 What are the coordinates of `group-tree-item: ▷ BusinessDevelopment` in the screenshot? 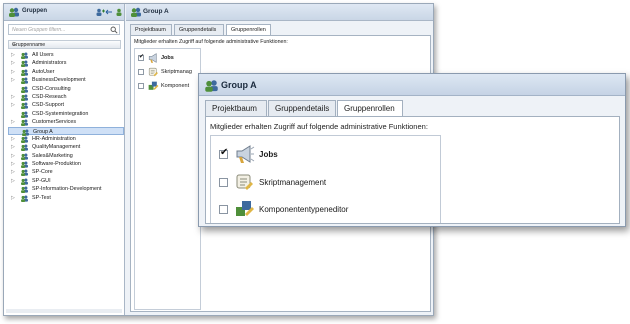 It's located at (66, 80).